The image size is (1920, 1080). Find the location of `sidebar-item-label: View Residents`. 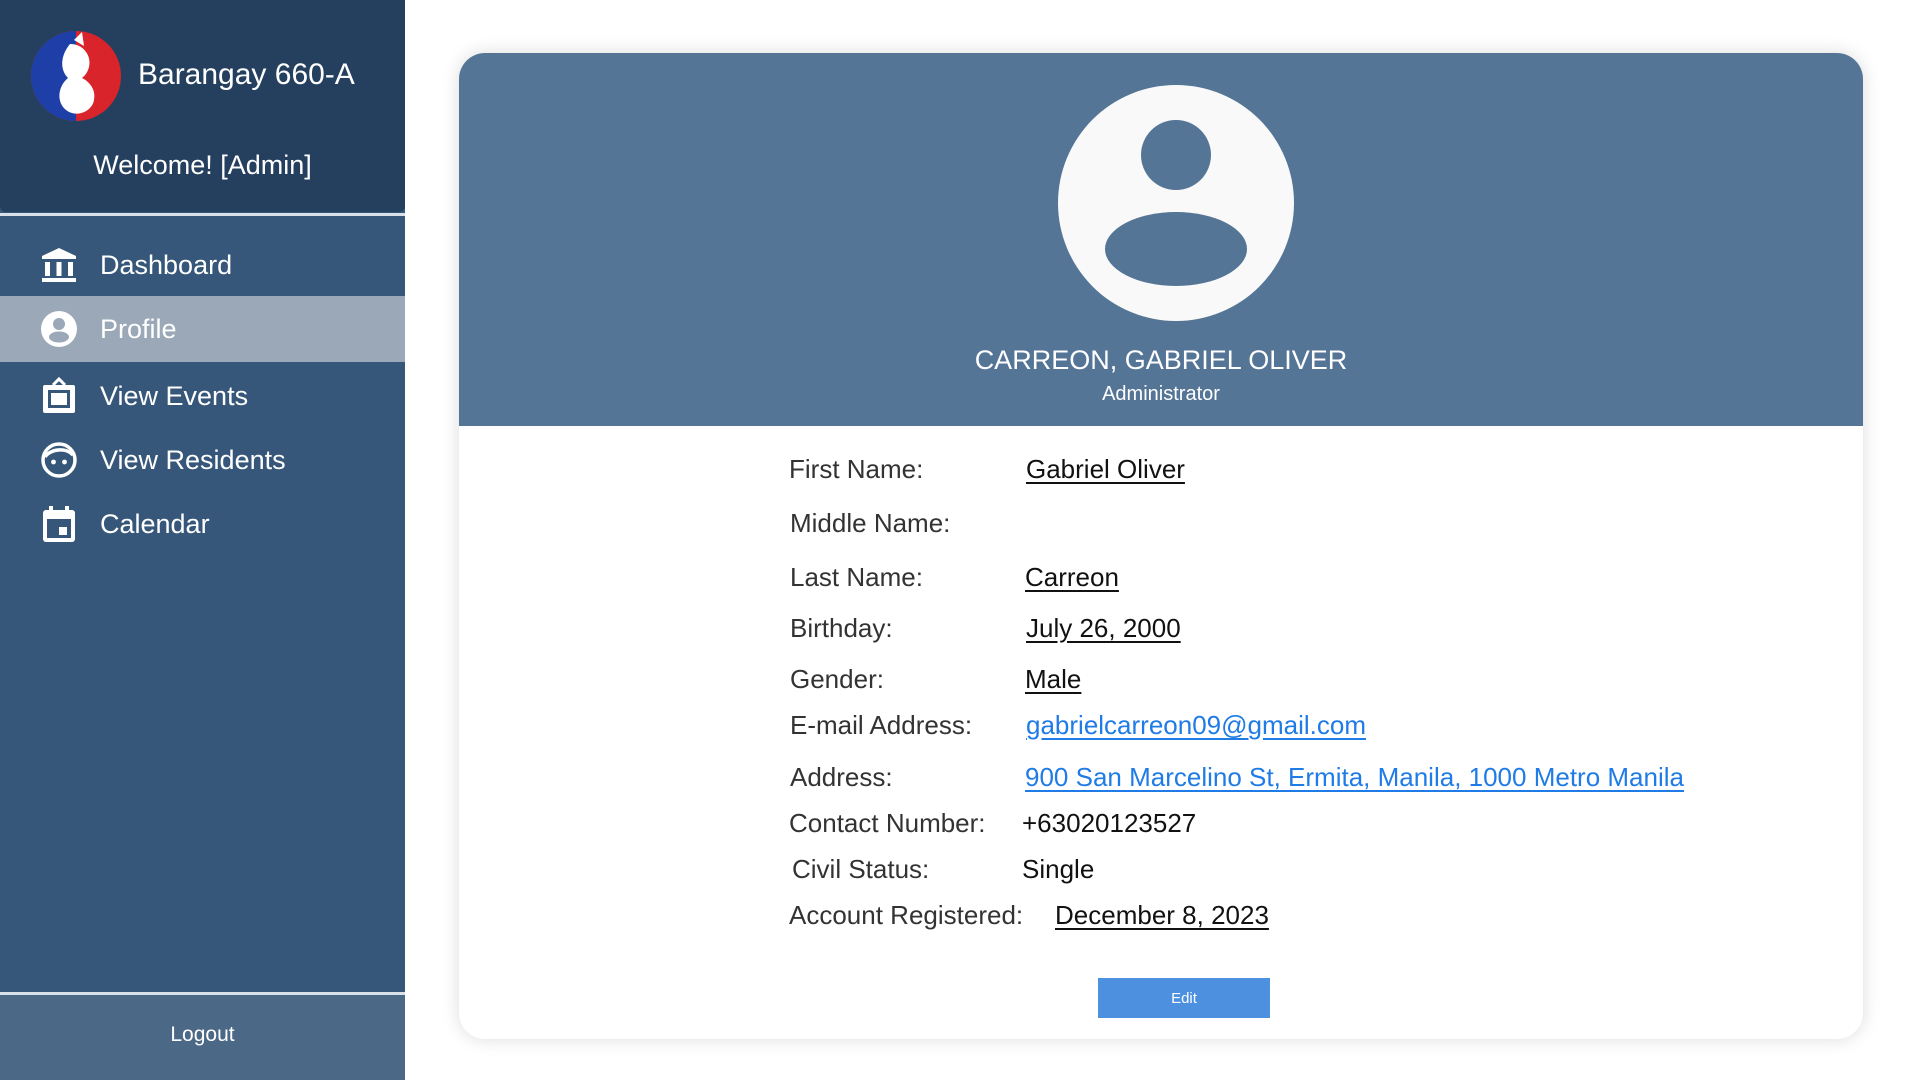

sidebar-item-label: View Residents is located at coordinates (193, 459).